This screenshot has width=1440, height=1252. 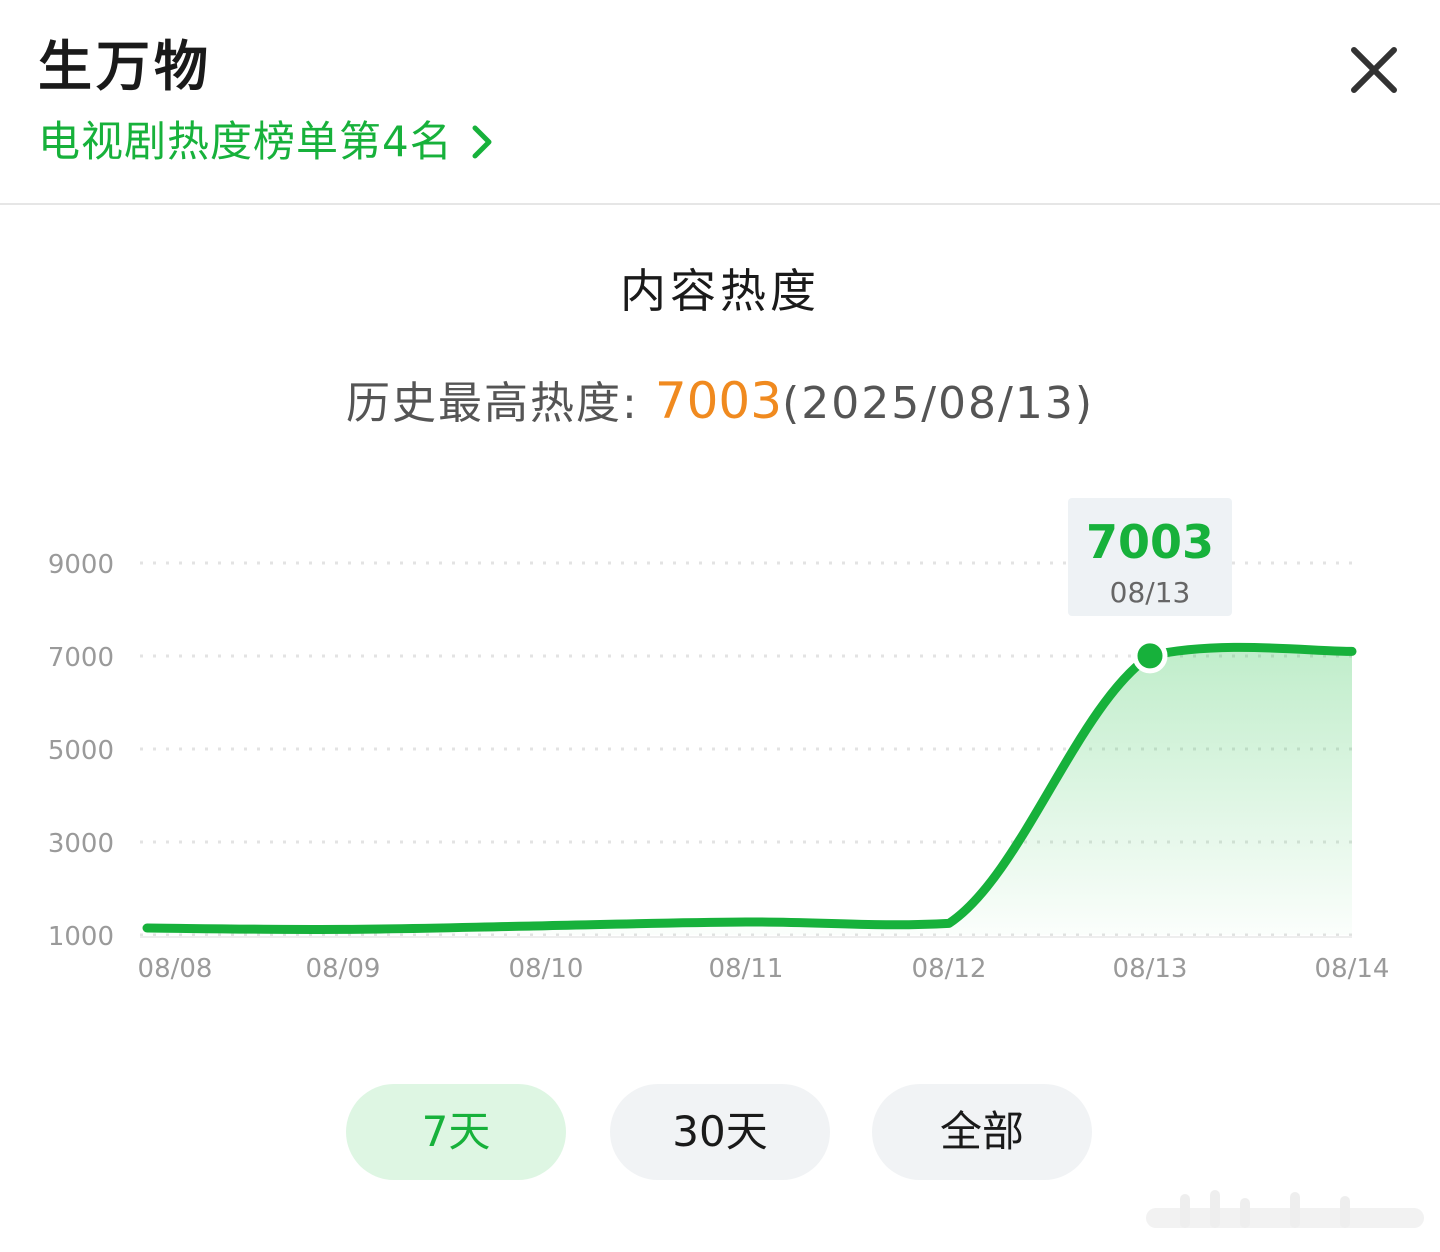 What do you see at coordinates (1150, 592) in the screenshot?
I see `tooltip-date: 08/13` at bounding box center [1150, 592].